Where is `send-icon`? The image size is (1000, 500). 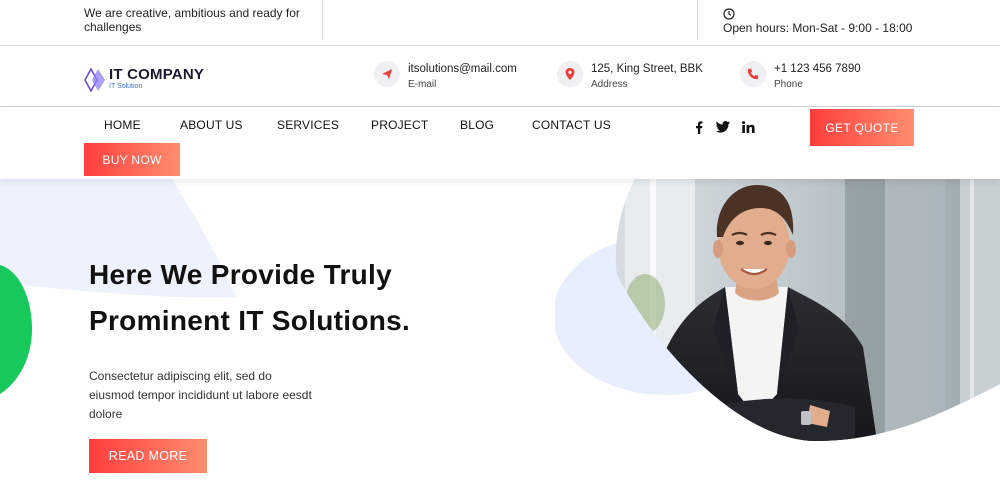
send-icon is located at coordinates (387, 74).